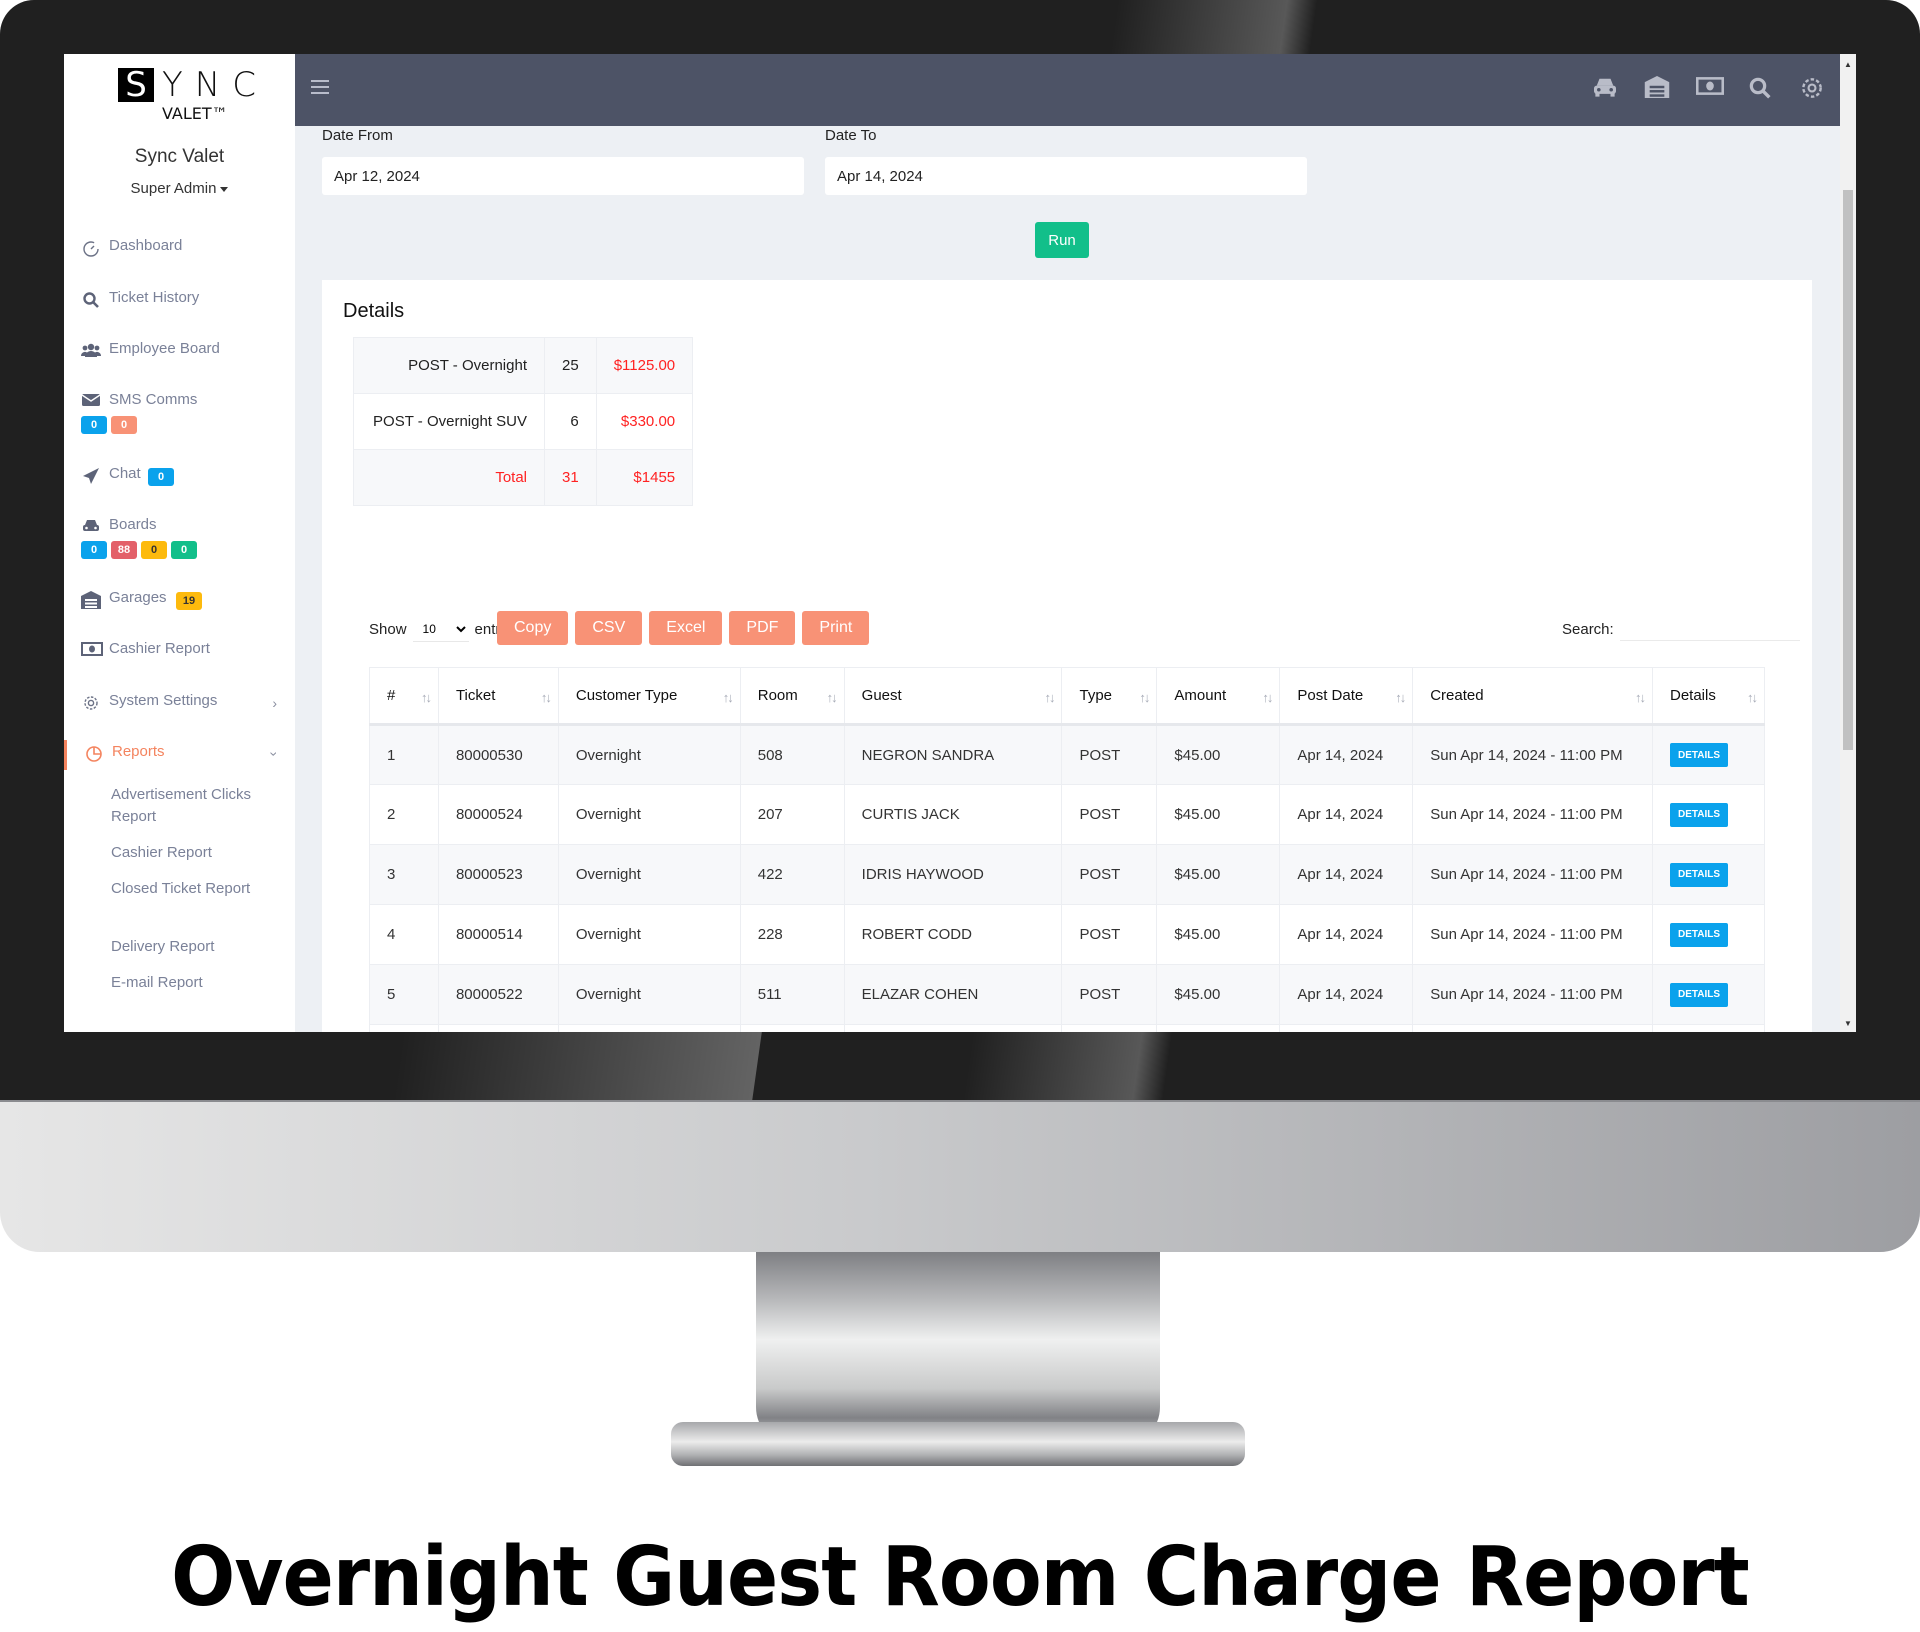  Describe the element at coordinates (191, 853) in the screenshot. I see `submenu-cashier-report: Cashier Report` at that location.